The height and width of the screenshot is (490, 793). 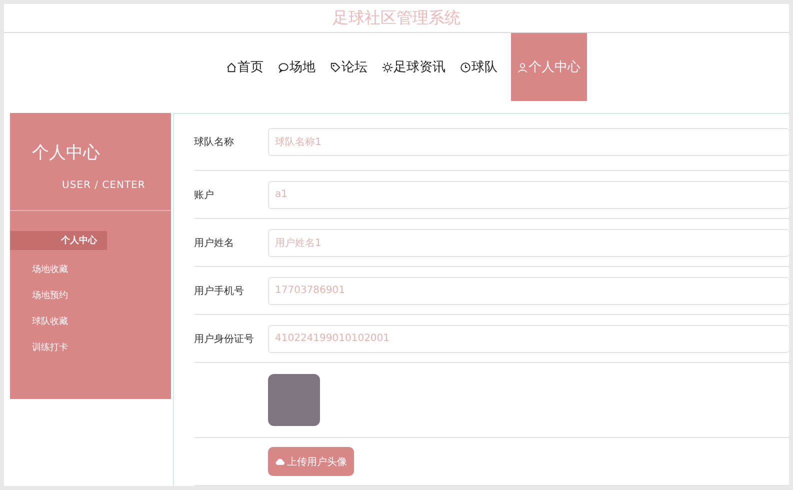 I want to click on sidebar-item: 场地预约, so click(x=39, y=295).